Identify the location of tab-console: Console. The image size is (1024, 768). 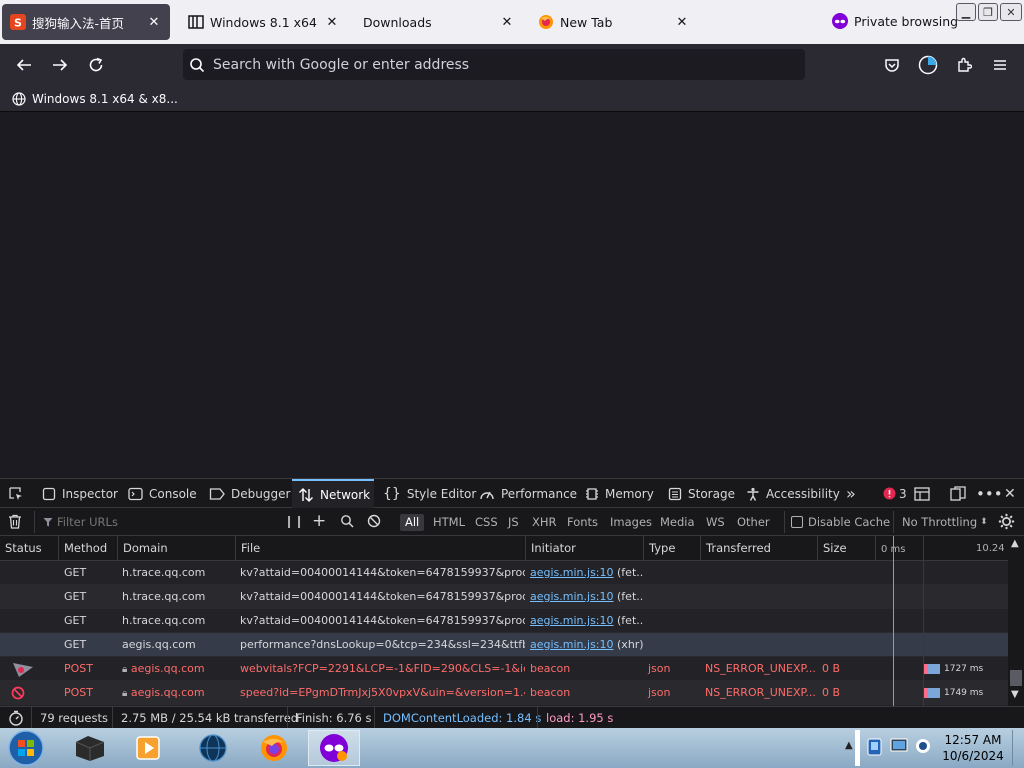
(162, 493).